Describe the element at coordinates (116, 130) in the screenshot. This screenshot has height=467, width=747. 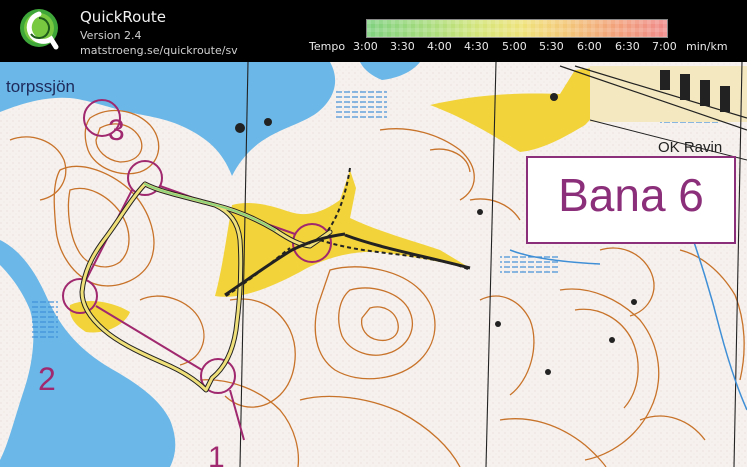
I see `control-number: 3` at that location.